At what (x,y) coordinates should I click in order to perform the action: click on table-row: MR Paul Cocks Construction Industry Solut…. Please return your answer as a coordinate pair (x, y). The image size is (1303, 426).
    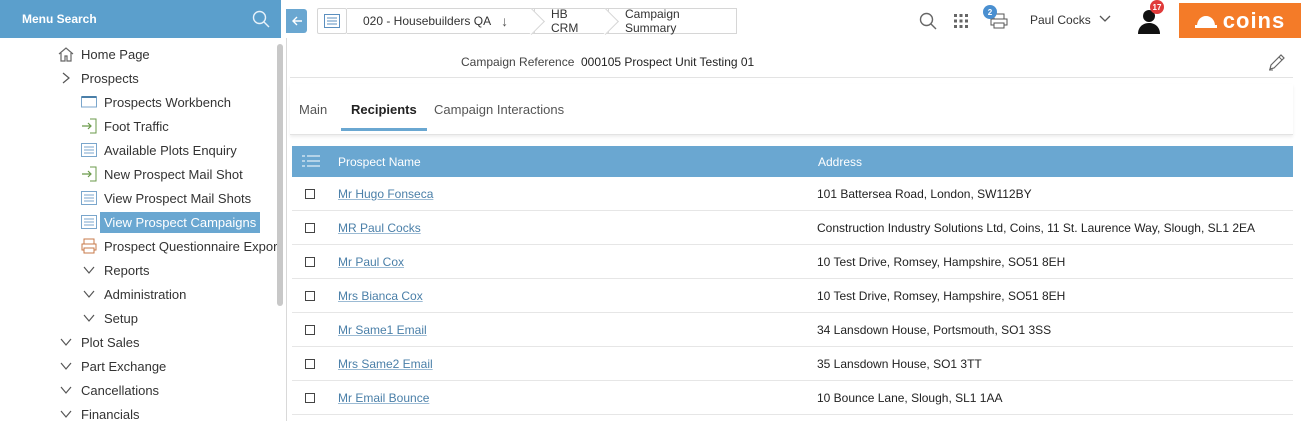
    Looking at the image, I should click on (792, 228).